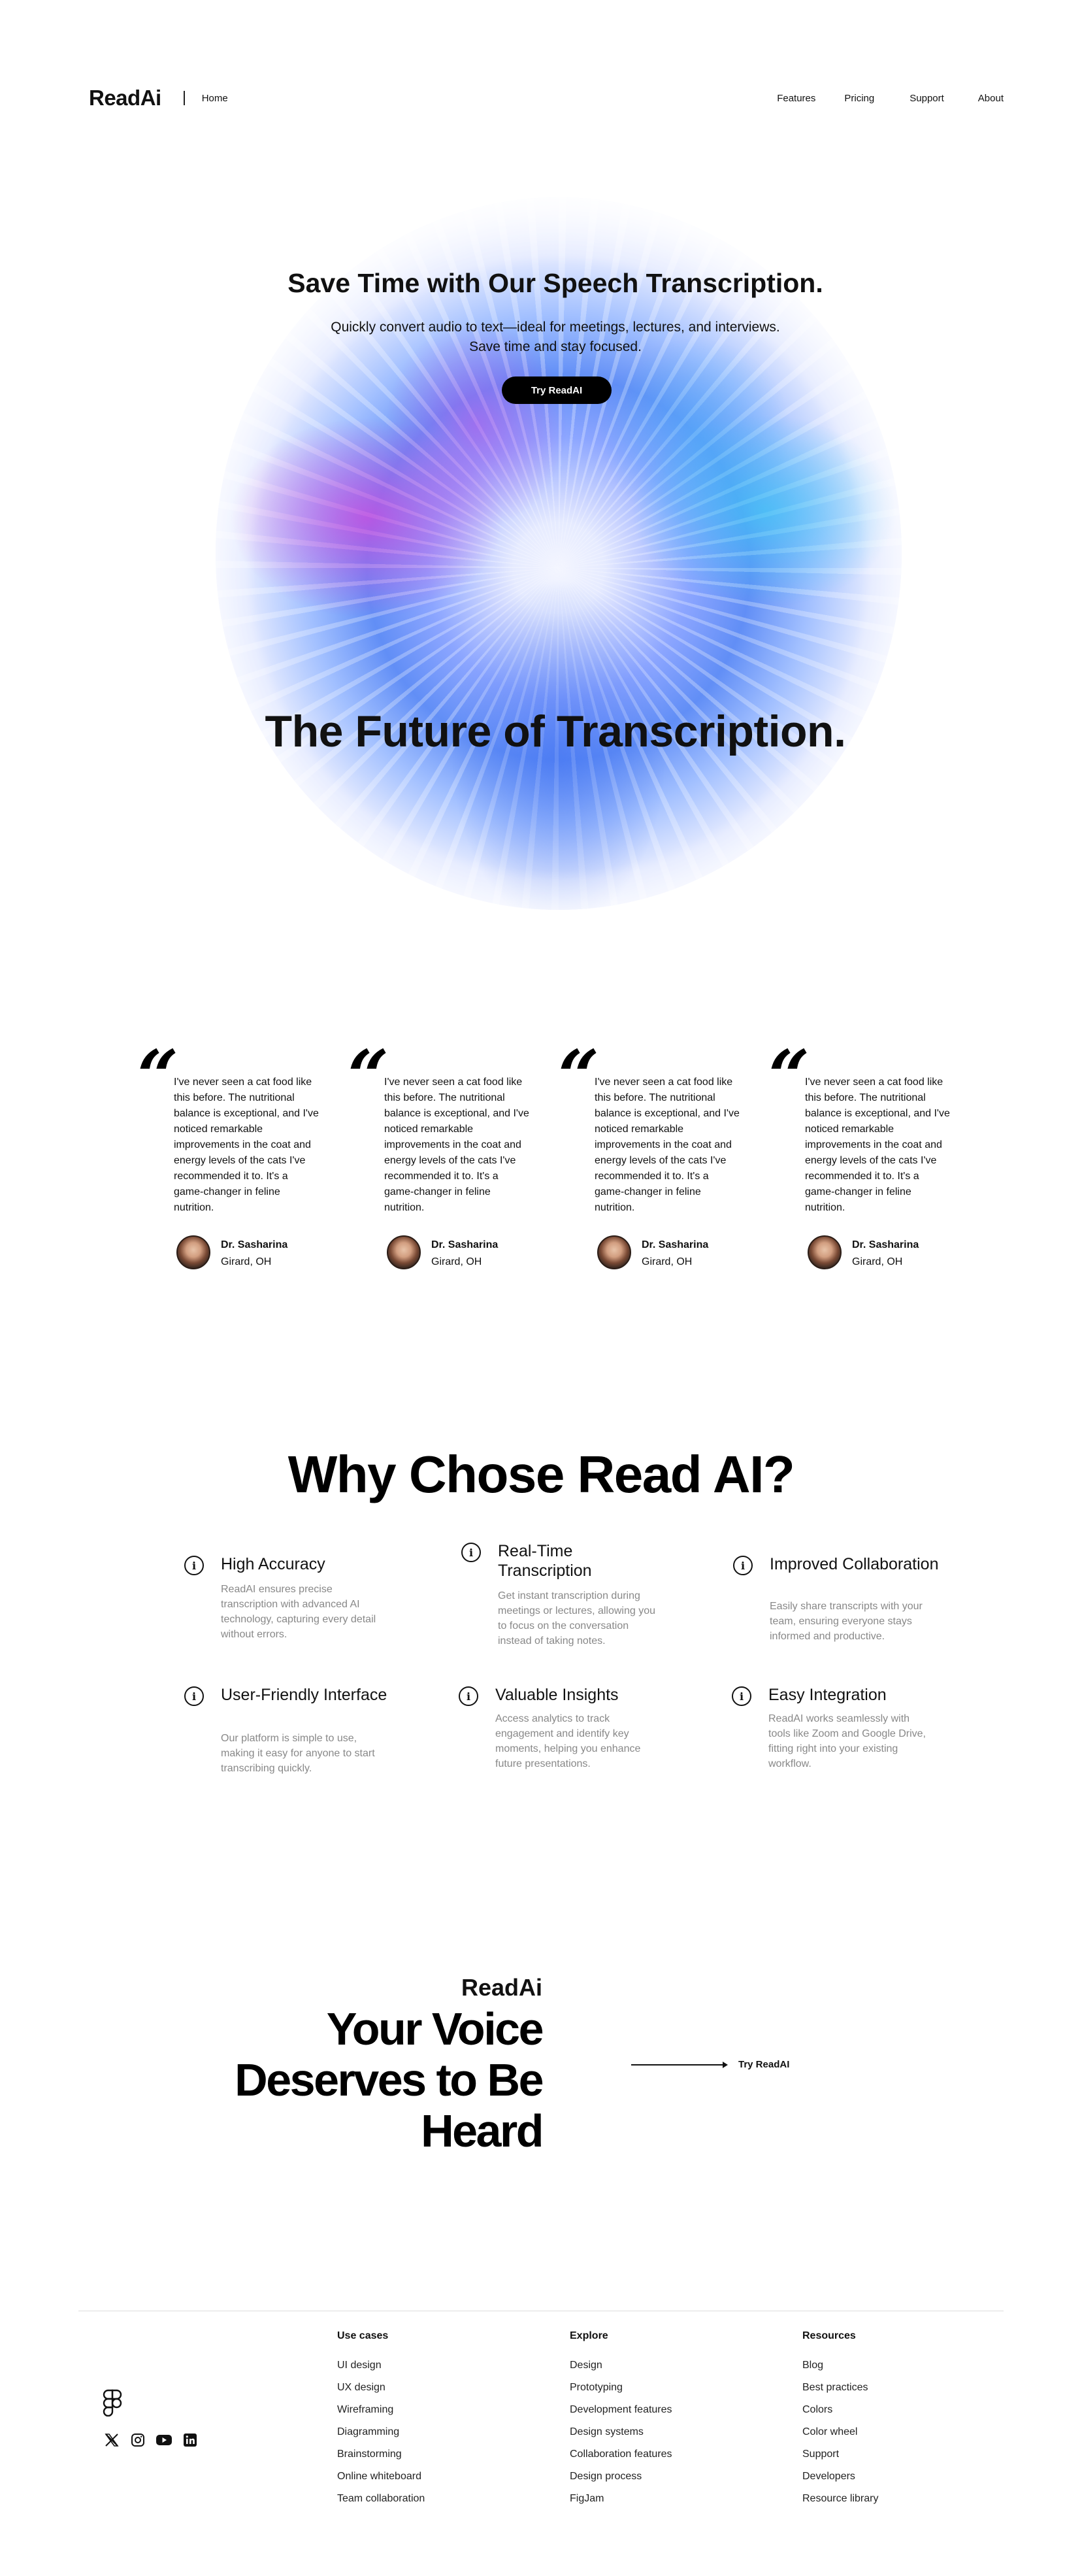  What do you see at coordinates (482, 2130) in the screenshot?
I see `cta-heading-line3: Heard` at bounding box center [482, 2130].